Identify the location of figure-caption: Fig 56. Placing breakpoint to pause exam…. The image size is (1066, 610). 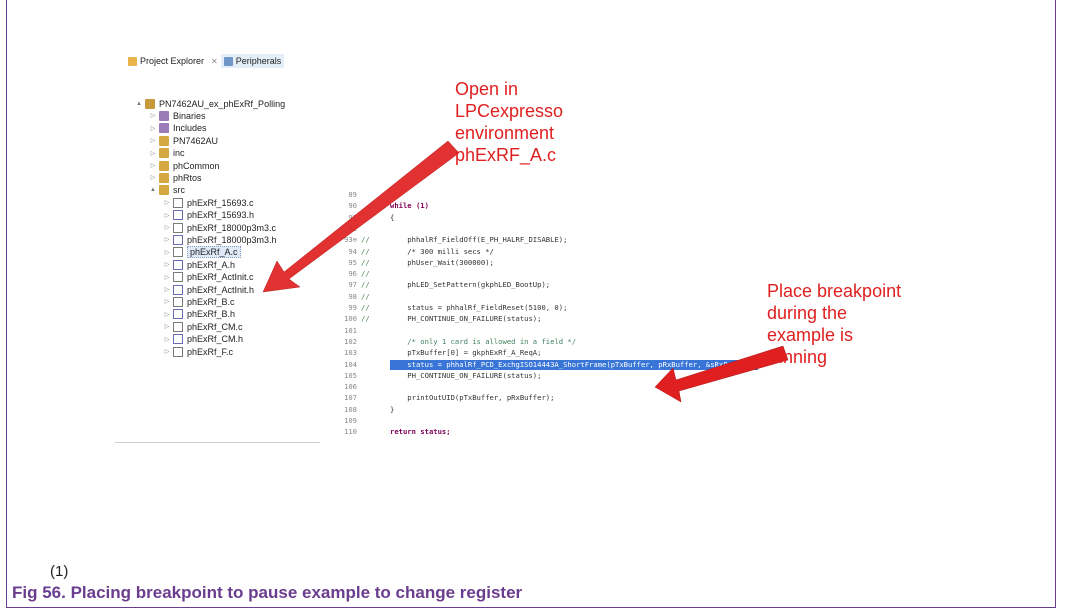
(267, 592).